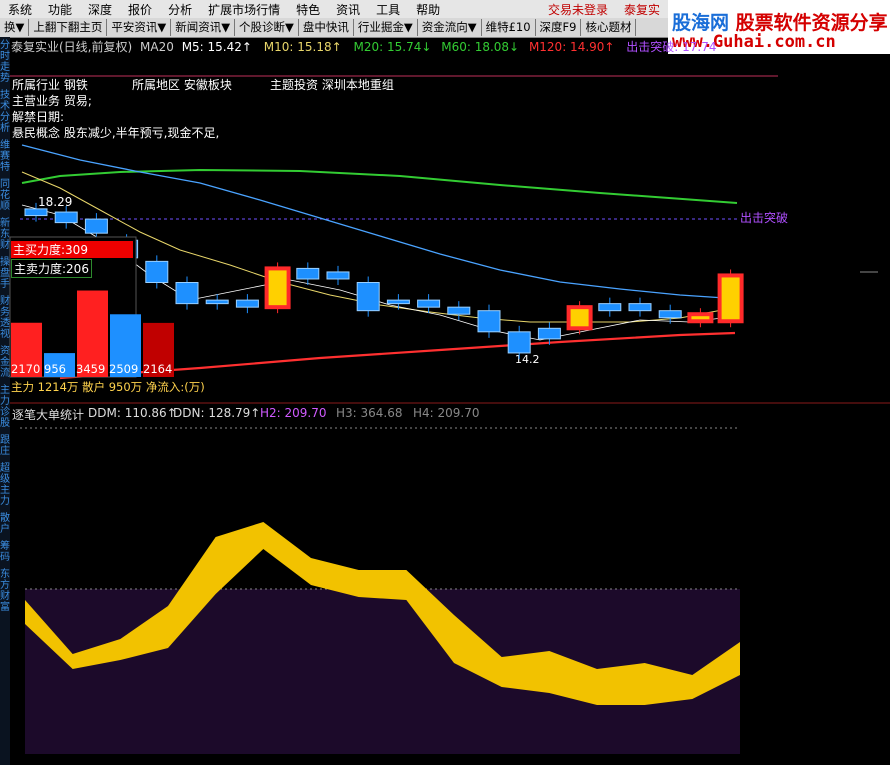 The width and height of the screenshot is (890, 765). I want to click on force-v2: 956, so click(55, 369).